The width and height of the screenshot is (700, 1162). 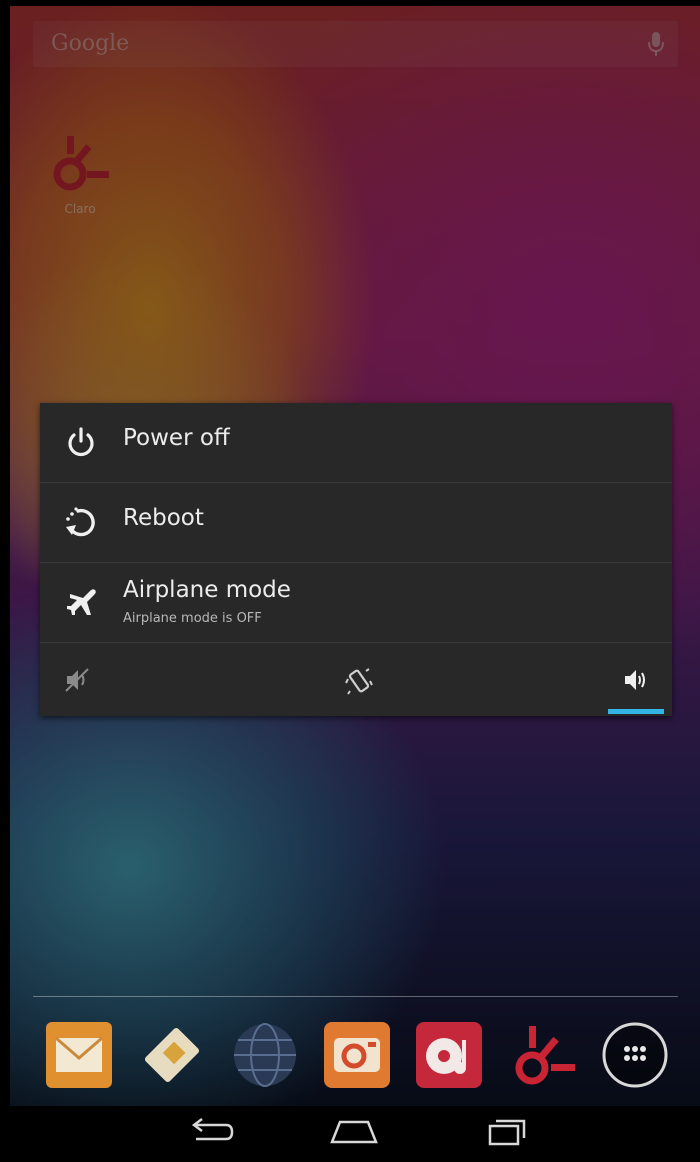 I want to click on power-off-label: Power off, so click(x=176, y=438).